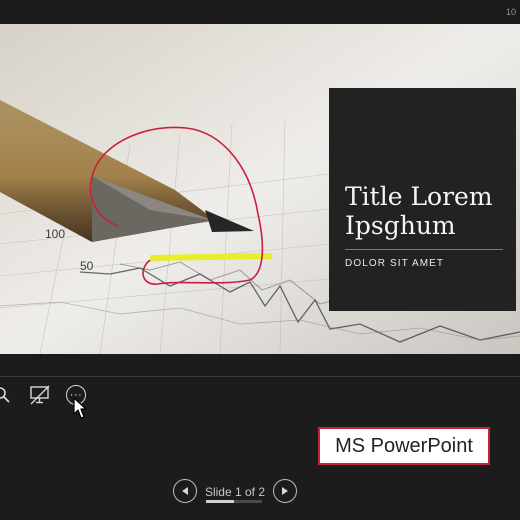 The height and width of the screenshot is (520, 520). I want to click on screen-off-icon, so click(40, 395).